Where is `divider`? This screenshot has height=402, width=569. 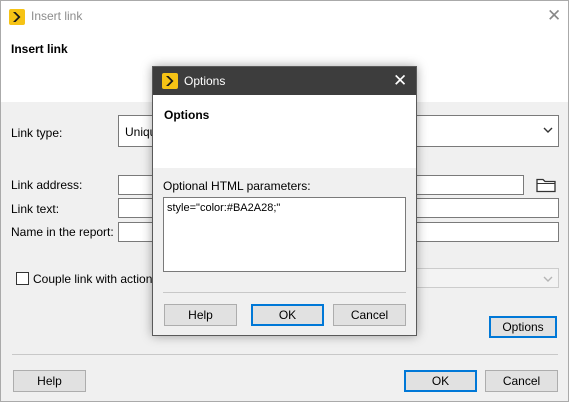
divider is located at coordinates (285, 354).